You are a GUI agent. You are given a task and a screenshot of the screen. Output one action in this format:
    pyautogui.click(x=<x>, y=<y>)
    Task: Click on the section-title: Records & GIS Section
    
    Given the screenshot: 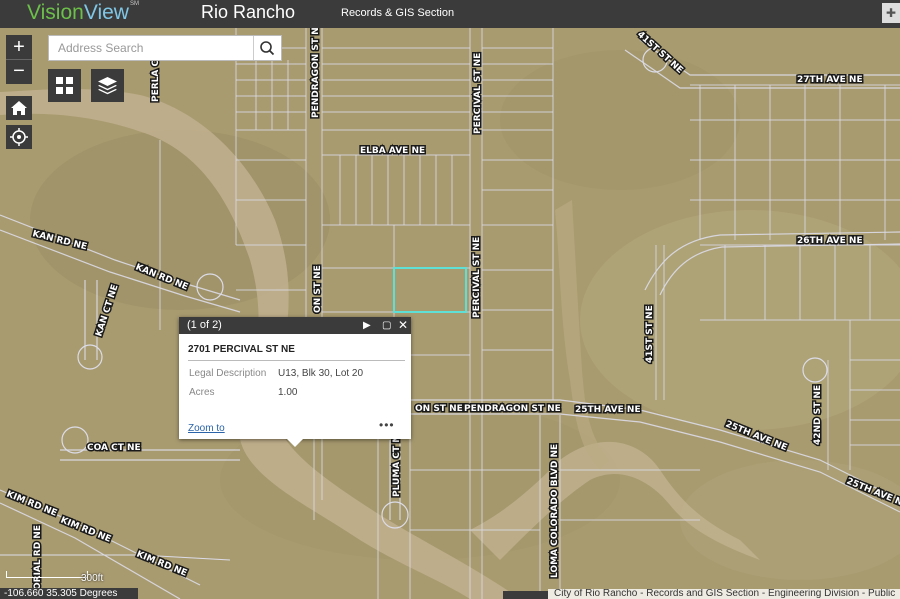 What is the action you would take?
    pyautogui.click(x=398, y=13)
    